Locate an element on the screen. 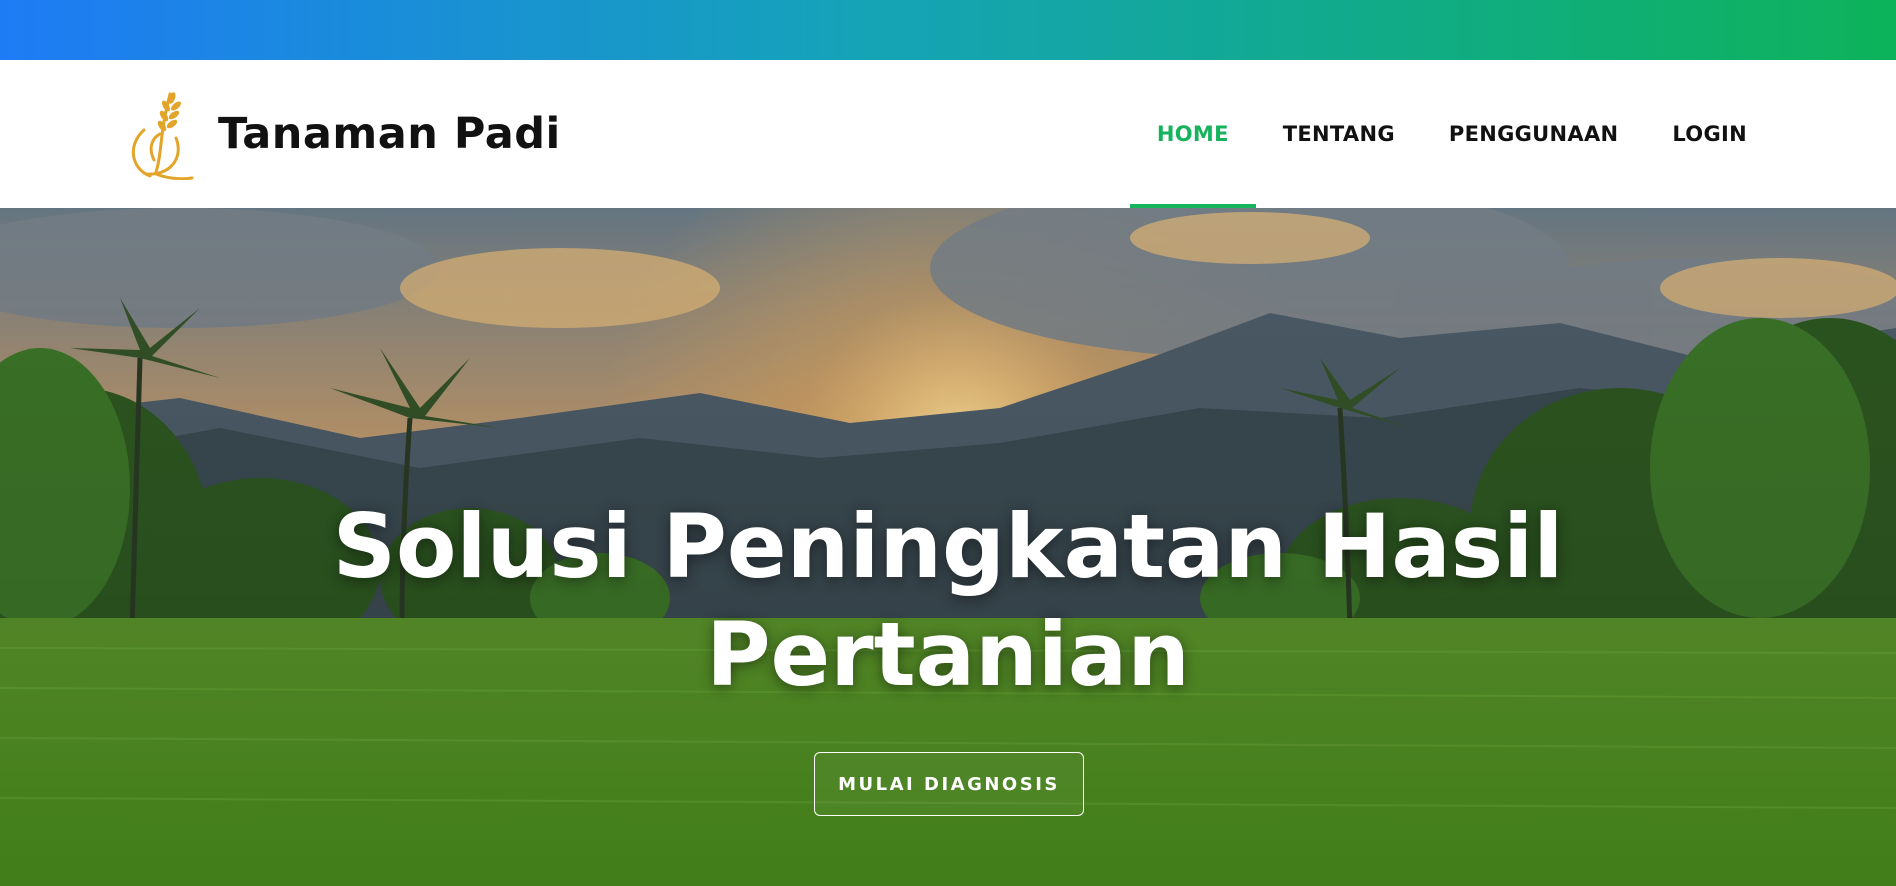 Image resolution: width=1896 pixels, height=886 pixels. nav-item-penggunaan: PENGGUNAAN is located at coordinates (1534, 134).